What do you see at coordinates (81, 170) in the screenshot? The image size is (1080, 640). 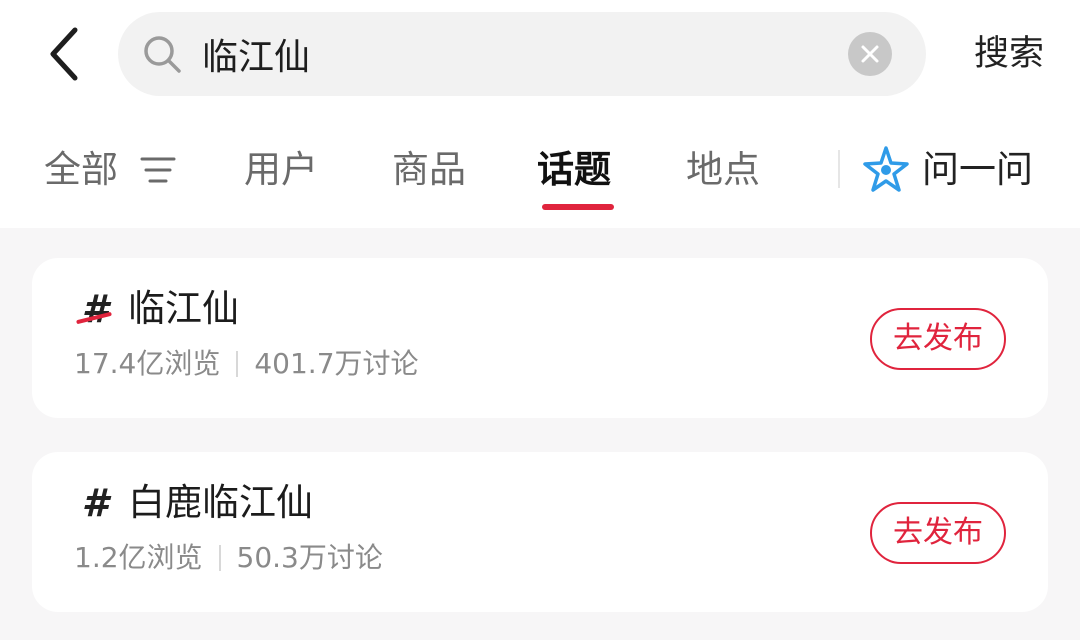 I see `tab-all: 全部` at bounding box center [81, 170].